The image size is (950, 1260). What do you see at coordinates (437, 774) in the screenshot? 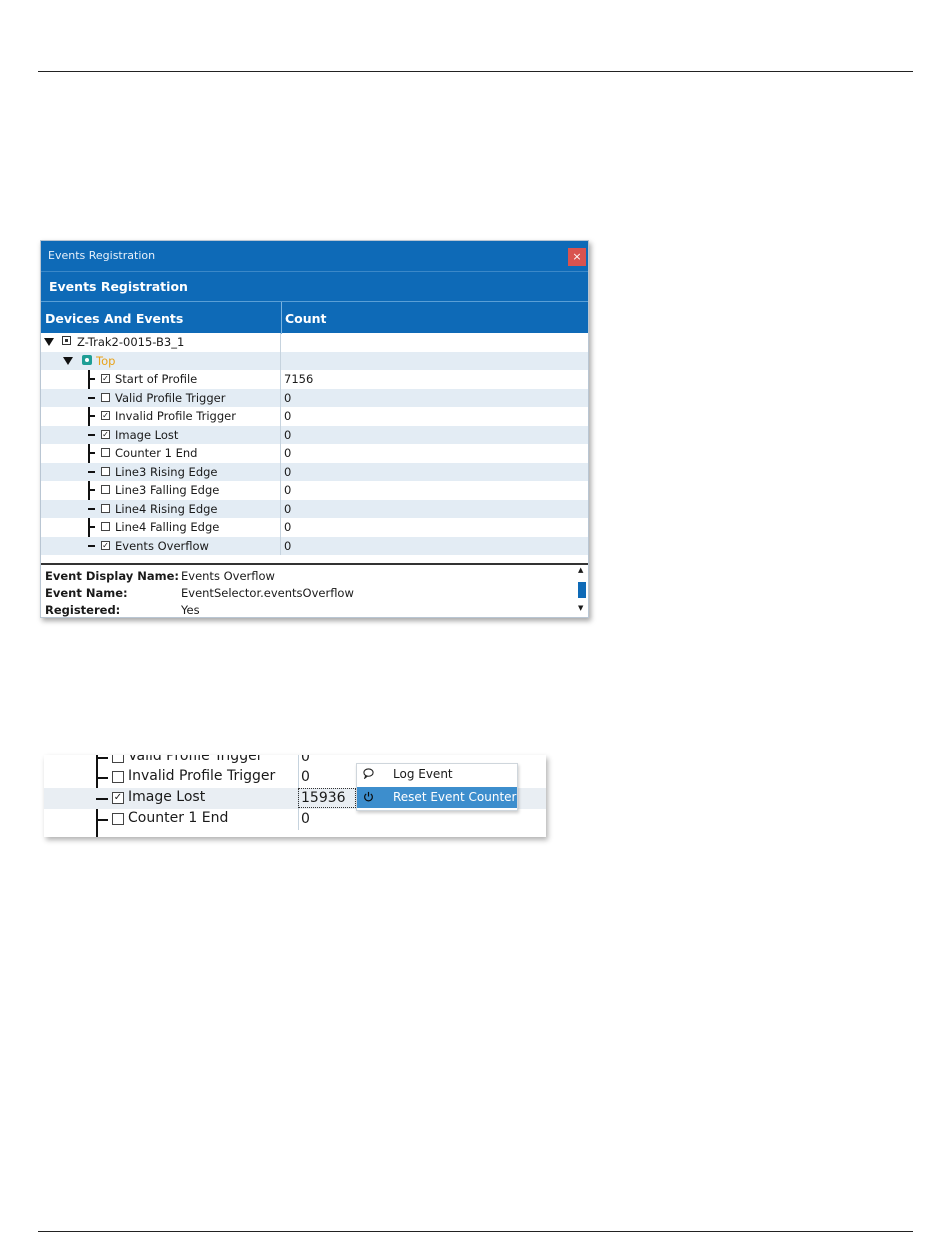
I see `menu-item-log-event: Log Event` at bounding box center [437, 774].